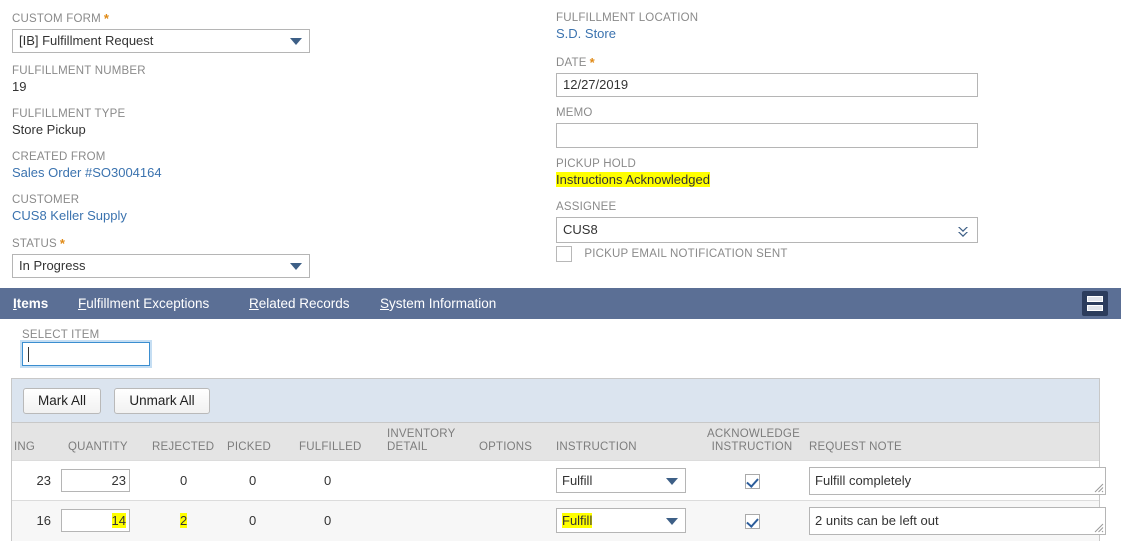  Describe the element at coordinates (62, 401) in the screenshot. I see `mark-all-button: Mark All` at that location.